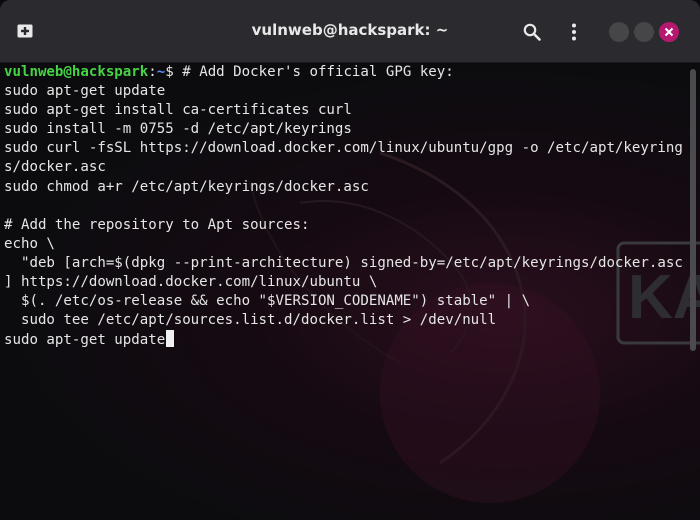  Describe the element at coordinates (170, 339) in the screenshot. I see `text-cursor` at that location.